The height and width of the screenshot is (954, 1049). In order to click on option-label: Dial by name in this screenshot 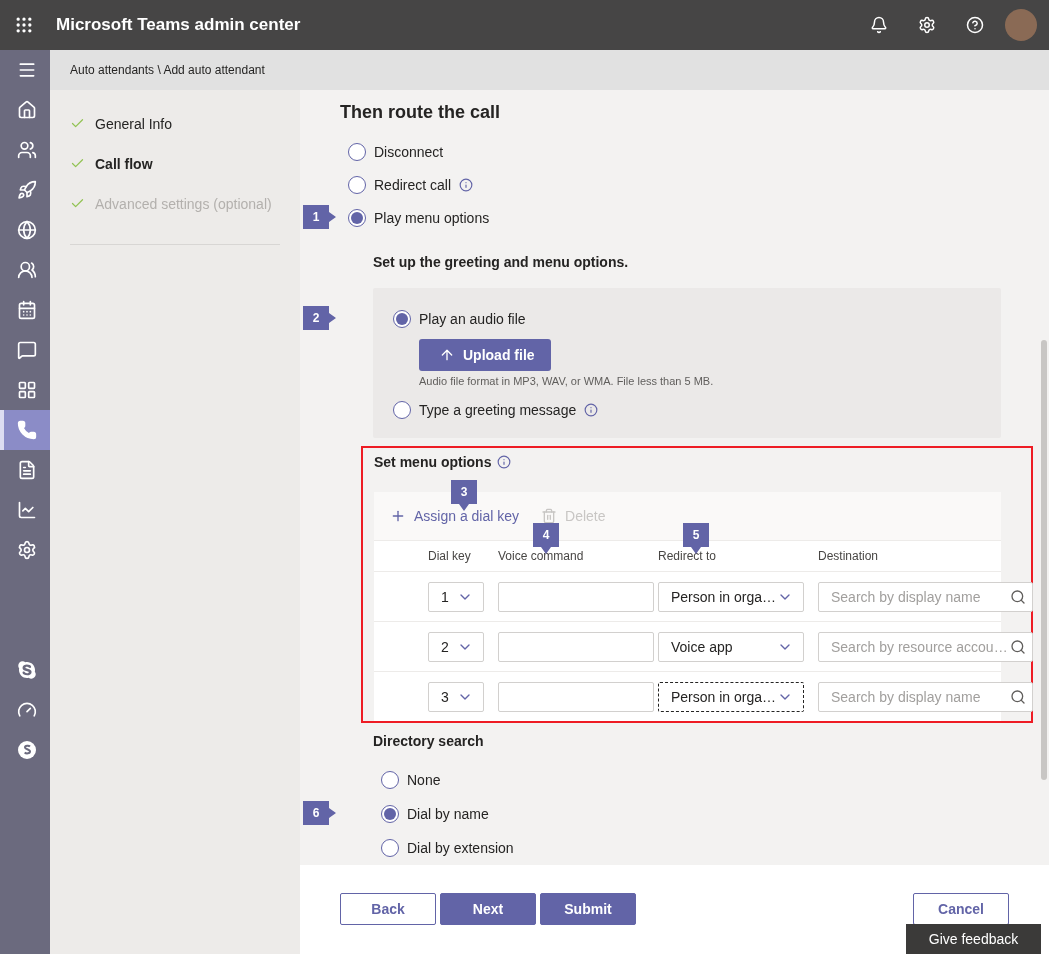, I will do `click(448, 814)`.